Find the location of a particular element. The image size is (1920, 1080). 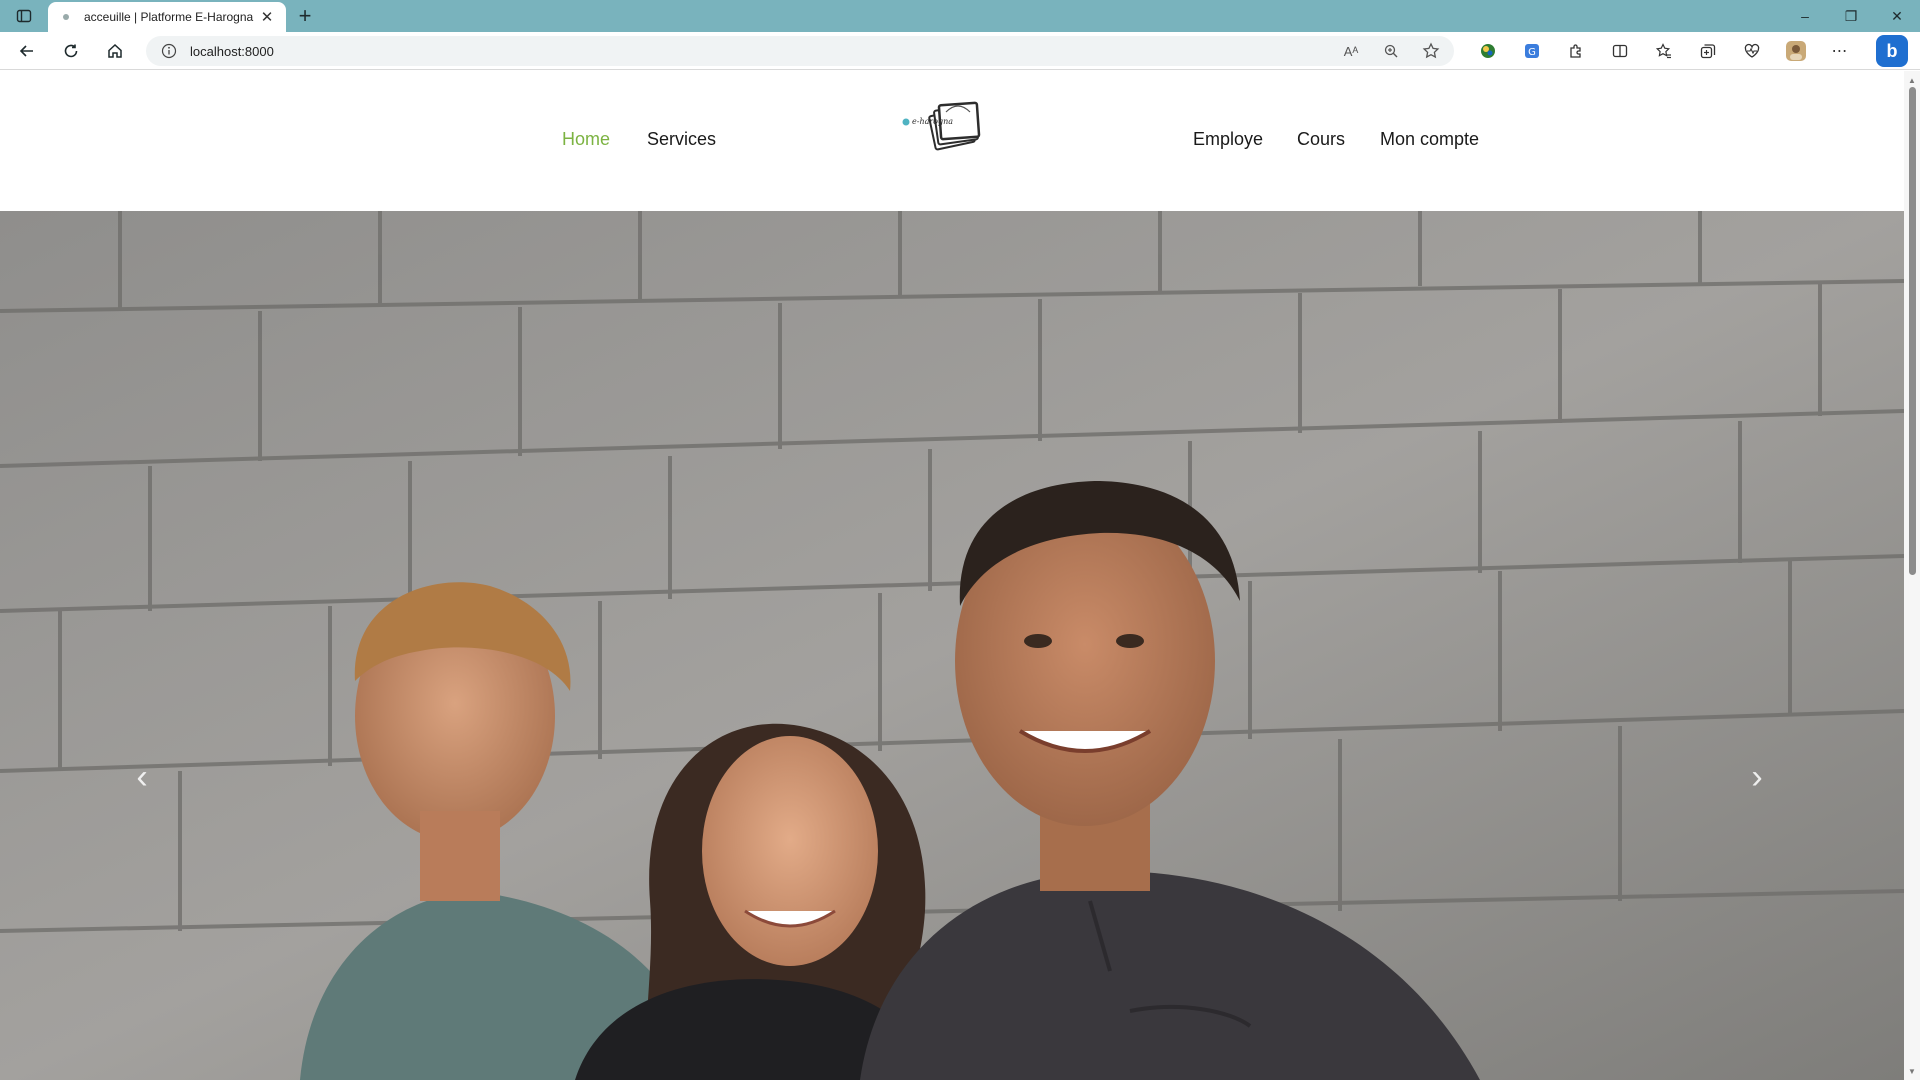

collections-icon is located at coordinates (1708, 51).